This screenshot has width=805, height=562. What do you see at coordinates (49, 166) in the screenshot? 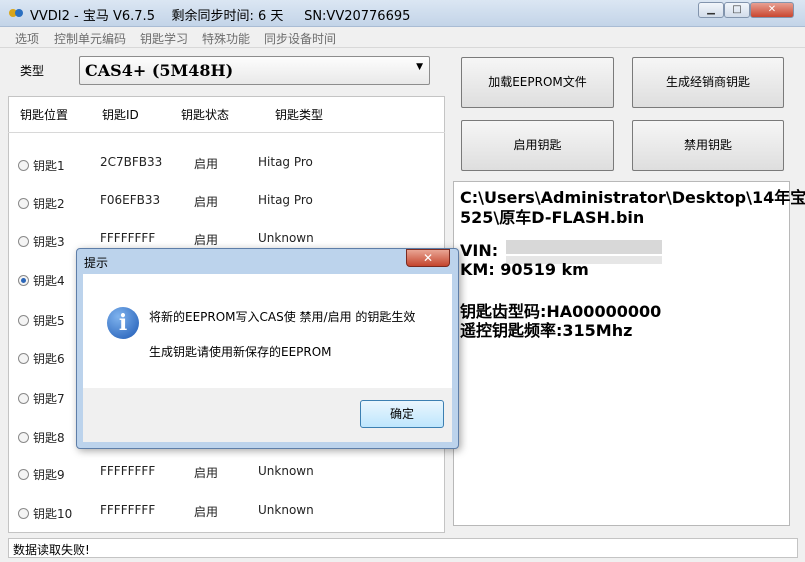
I see `key-position-label: 钥匙1` at bounding box center [49, 166].